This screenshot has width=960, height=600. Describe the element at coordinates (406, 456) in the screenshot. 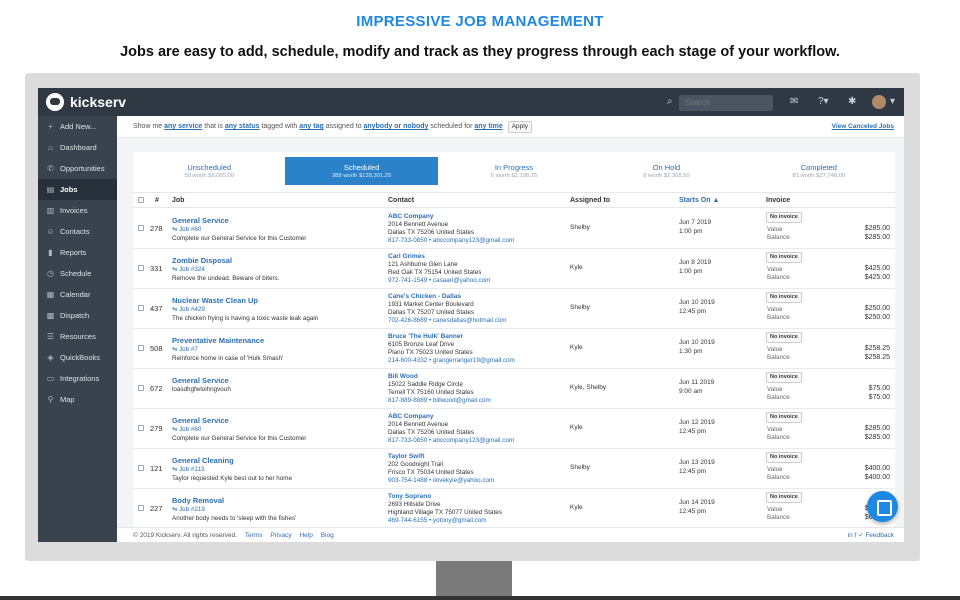

I see `contact-name-link: Taylor Swift` at that location.